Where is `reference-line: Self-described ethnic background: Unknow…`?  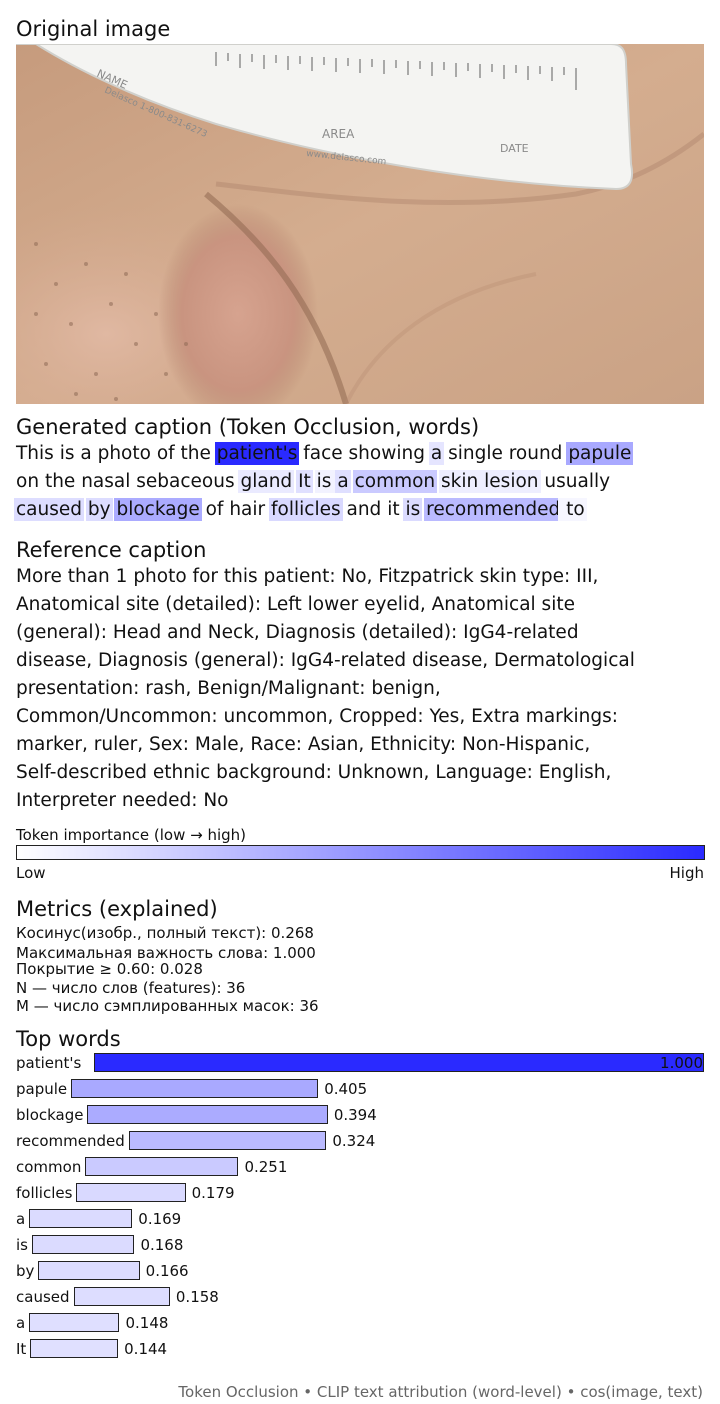
reference-line: Self-described ethnic background: Unknow… is located at coordinates (314, 772).